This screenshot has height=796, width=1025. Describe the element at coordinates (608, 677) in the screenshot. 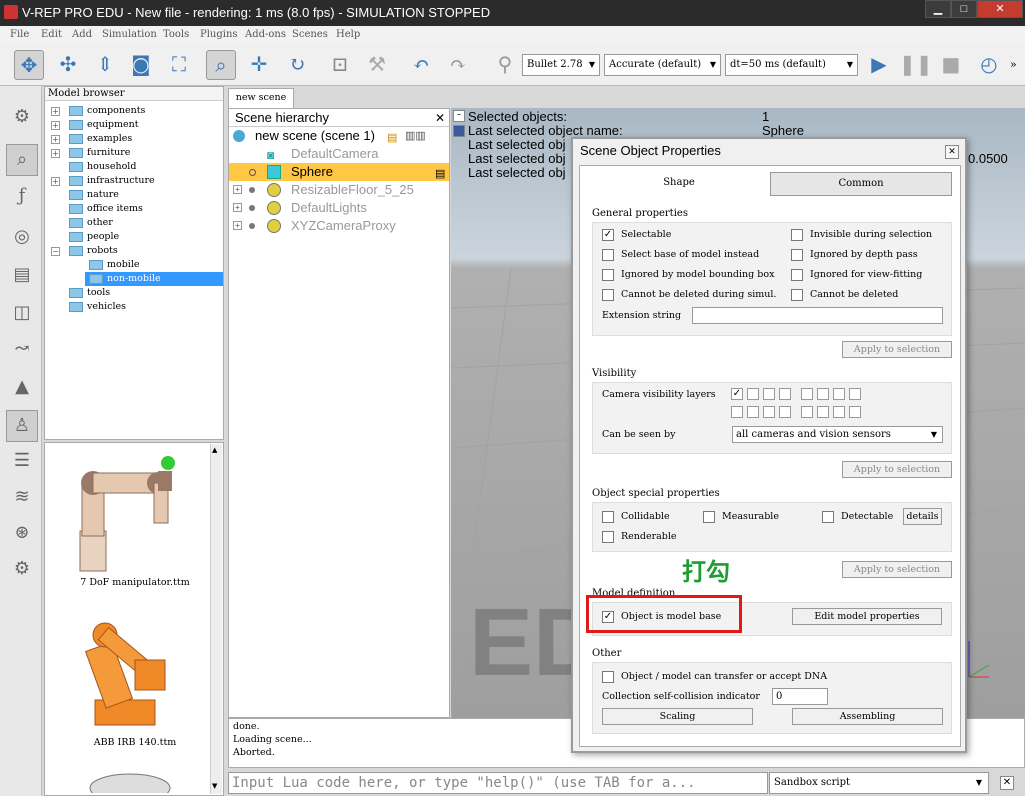

I see `dna-checkbox` at that location.